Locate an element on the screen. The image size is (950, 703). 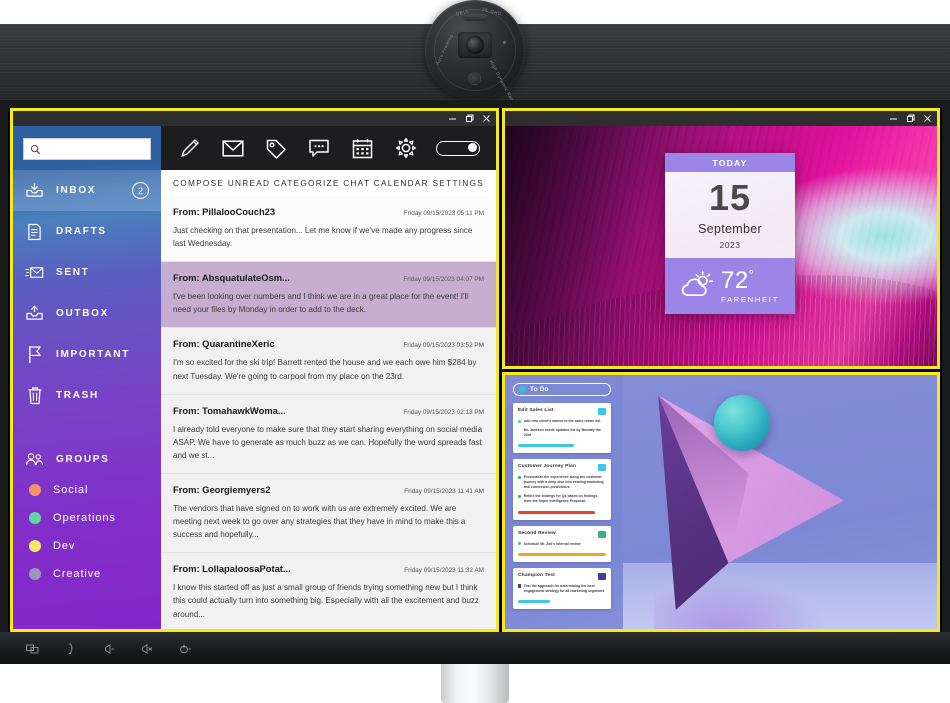
sidebar-item-outbox: OUTBOX is located at coordinates (87, 313).